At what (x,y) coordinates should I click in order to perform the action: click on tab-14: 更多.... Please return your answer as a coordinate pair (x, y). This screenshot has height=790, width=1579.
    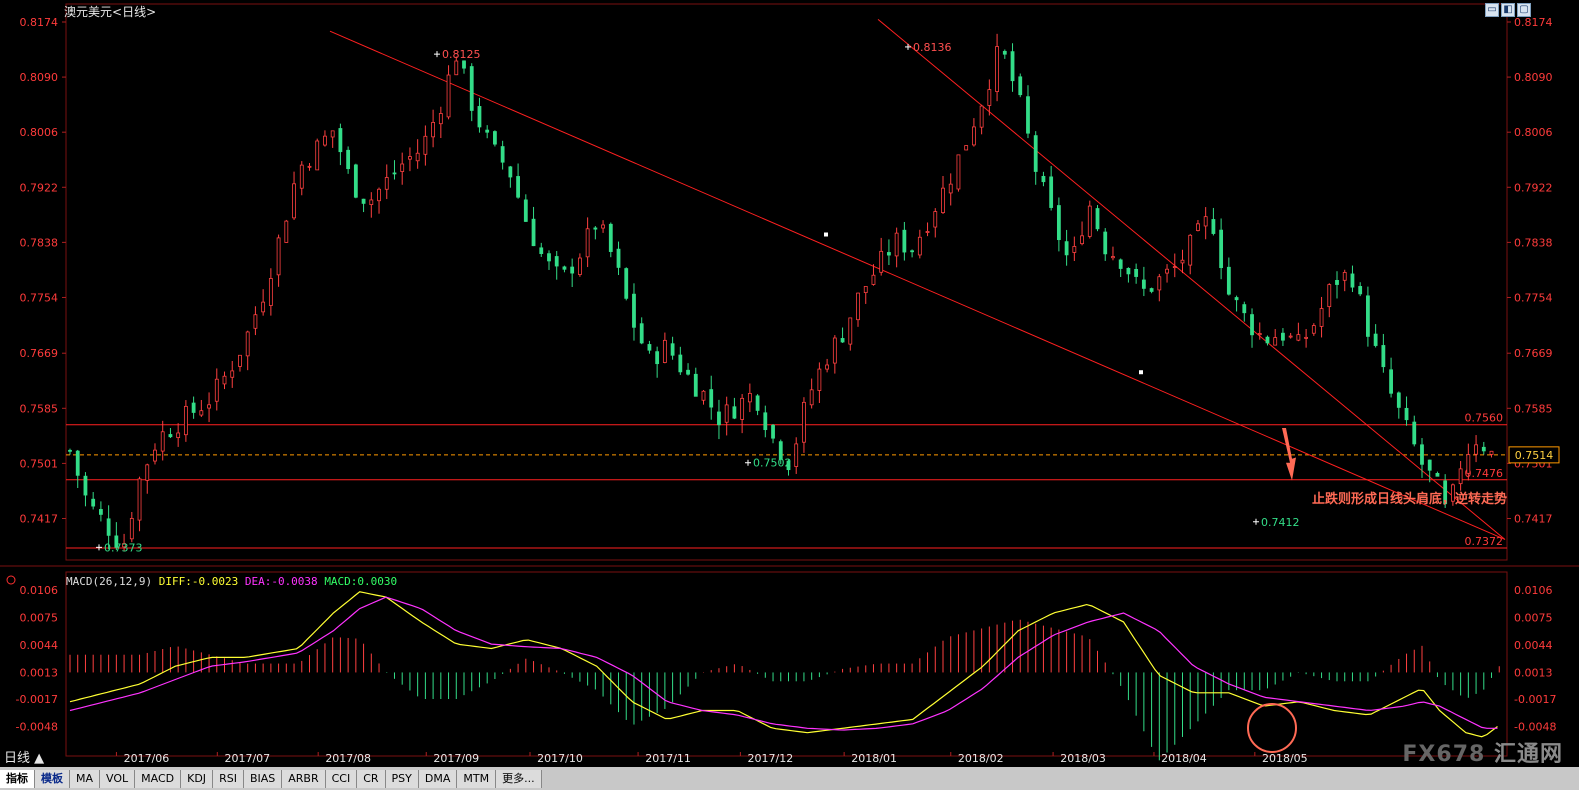
    Looking at the image, I should click on (519, 778).